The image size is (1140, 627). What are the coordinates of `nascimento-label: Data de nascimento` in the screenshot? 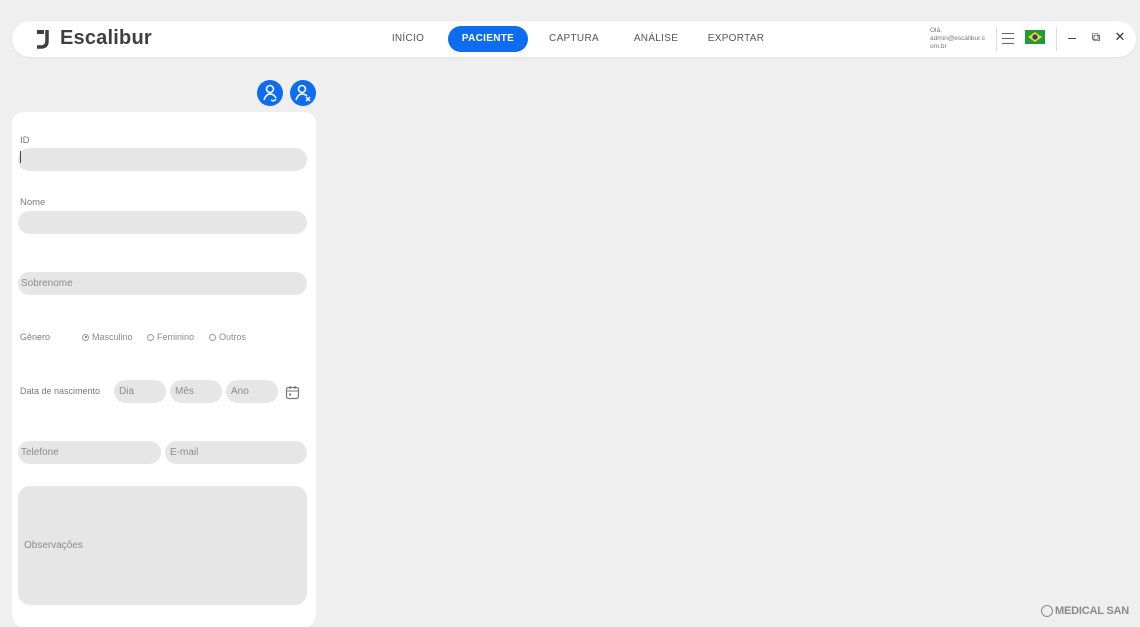 It's located at (60, 391).